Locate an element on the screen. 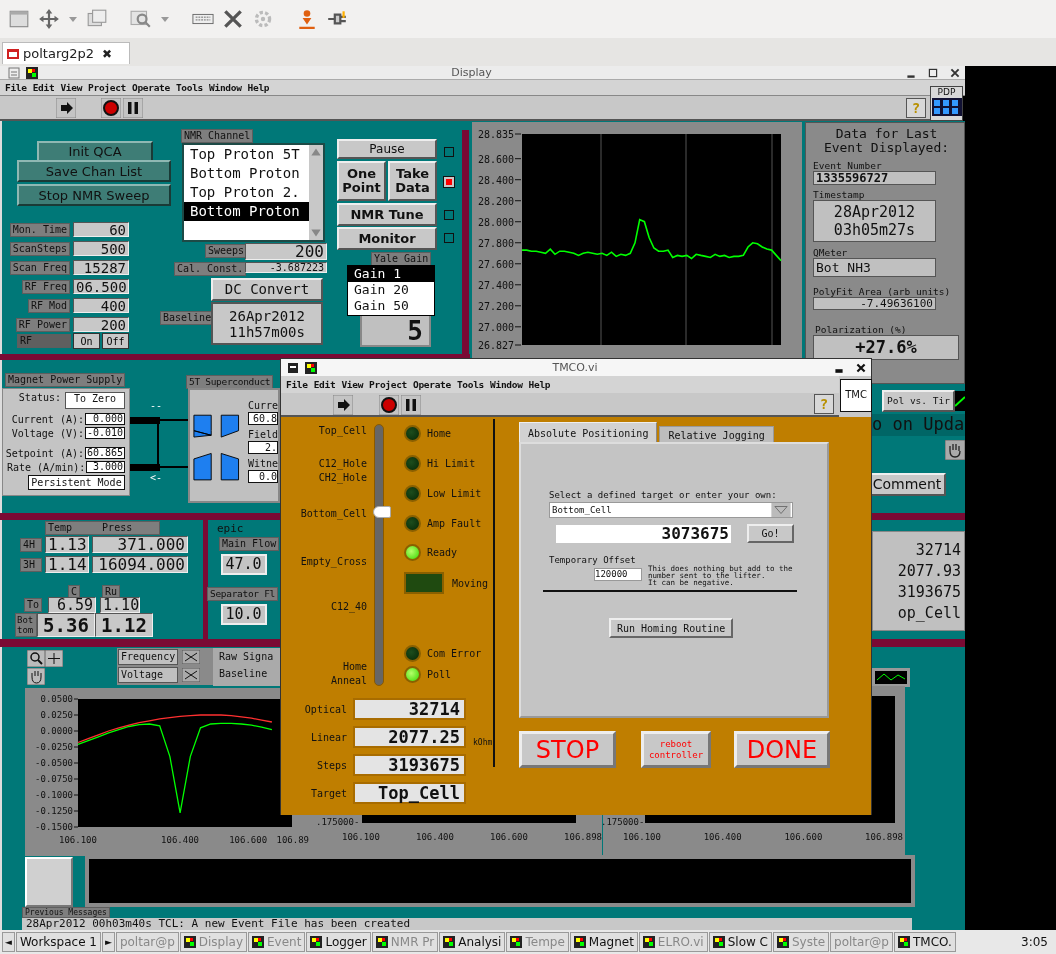 The height and width of the screenshot is (954, 1056). target-value-field: 3073675 is located at coordinates (643, 533).